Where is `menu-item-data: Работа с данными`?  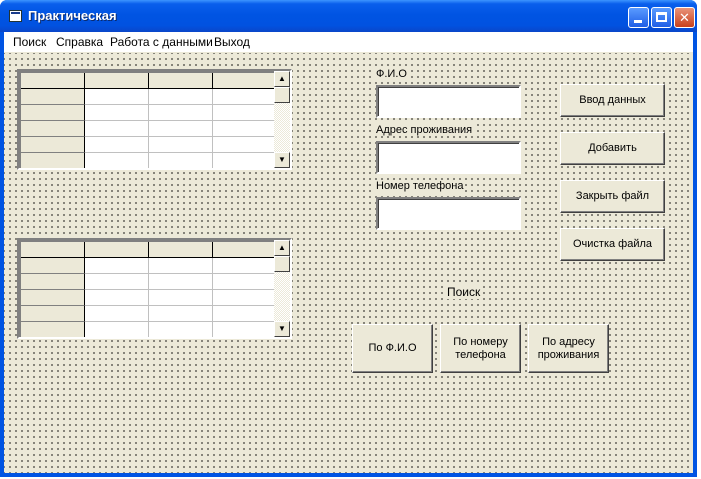
menu-item-data: Работа с данными is located at coordinates (161, 42).